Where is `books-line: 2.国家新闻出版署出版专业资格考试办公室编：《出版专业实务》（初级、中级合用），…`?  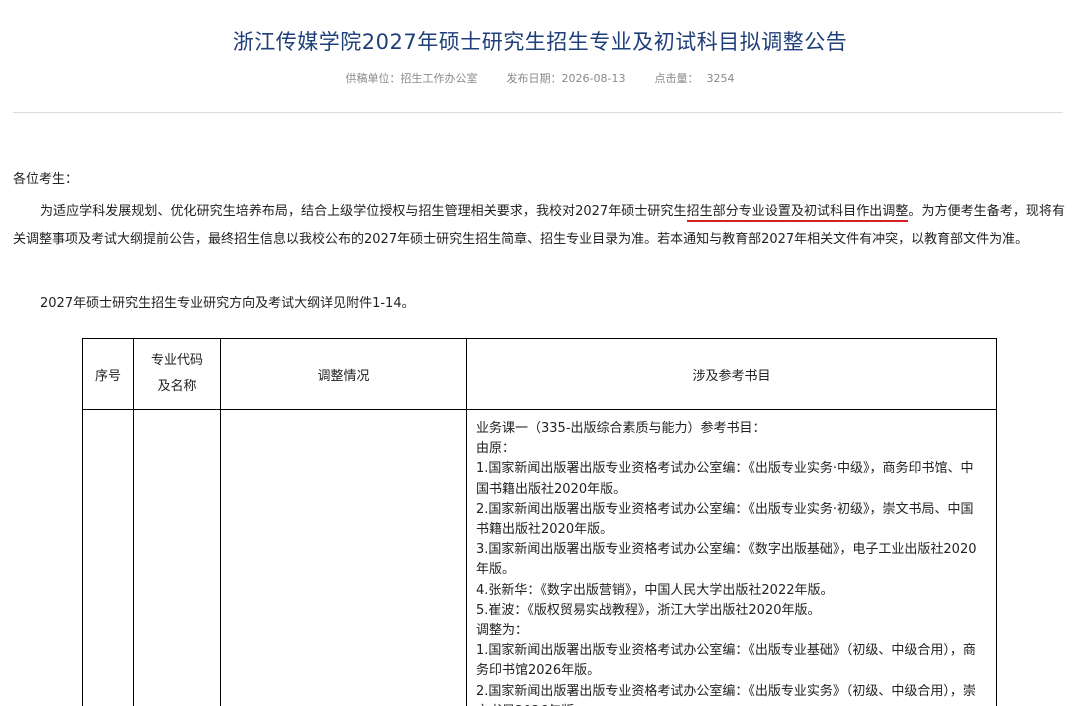 books-line: 2.国家新闻出版署出版专业资格考试办公室编：《出版专业实务》（初级、中级合用），… is located at coordinates (726, 694).